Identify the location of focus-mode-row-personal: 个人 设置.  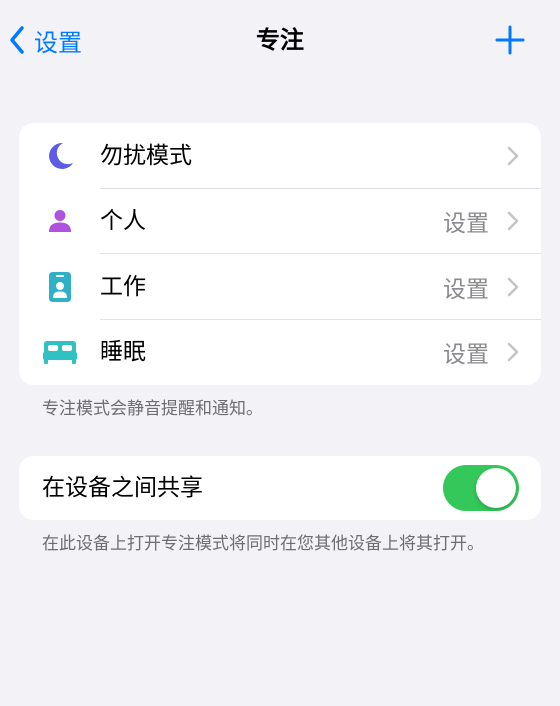
(280, 221).